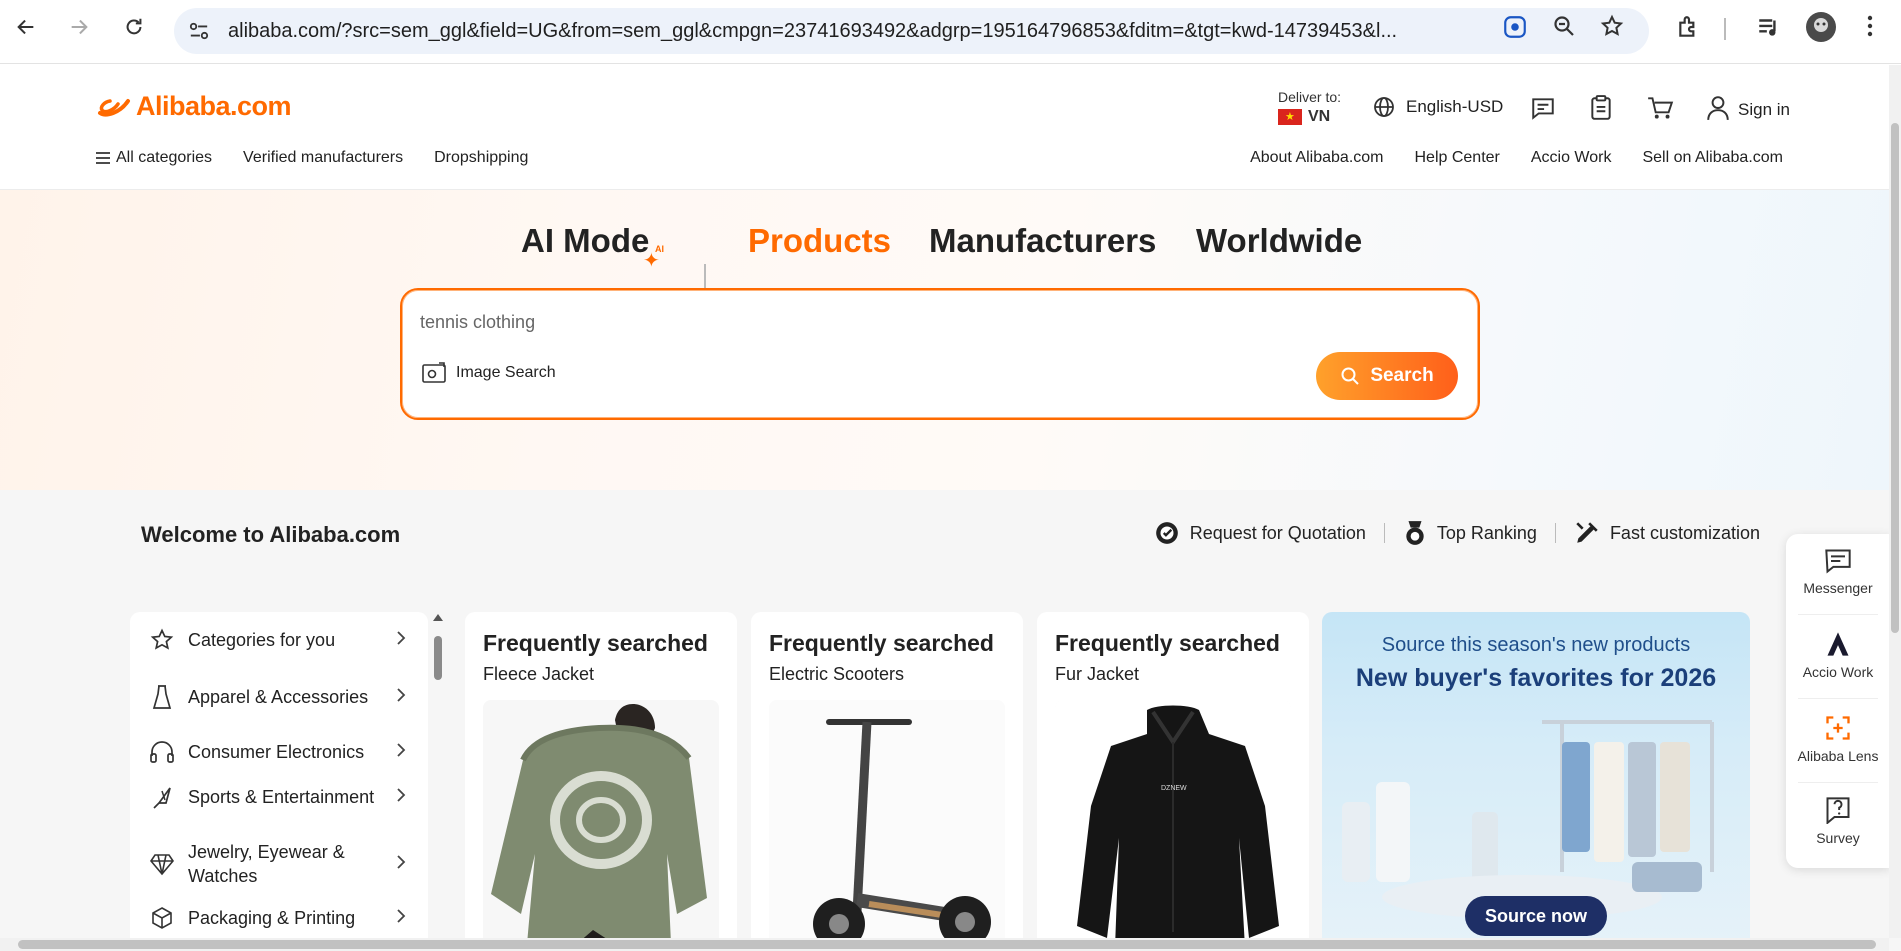 The width and height of the screenshot is (1901, 951). What do you see at coordinates (1290, 117) in the screenshot?
I see `vietnam-flag-icon` at bounding box center [1290, 117].